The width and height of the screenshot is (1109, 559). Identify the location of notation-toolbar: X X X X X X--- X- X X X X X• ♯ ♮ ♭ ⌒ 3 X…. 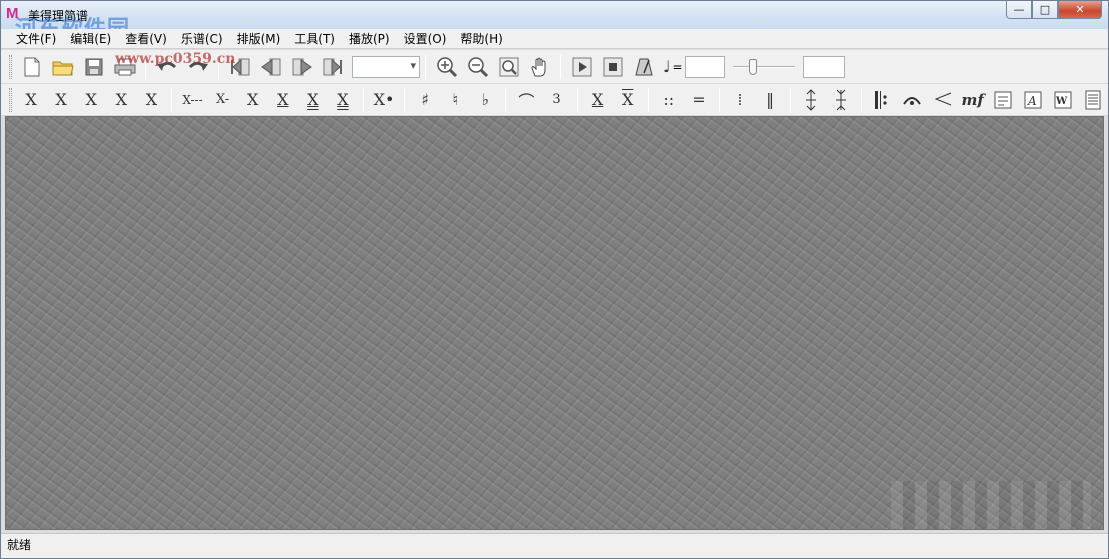
(554, 100).